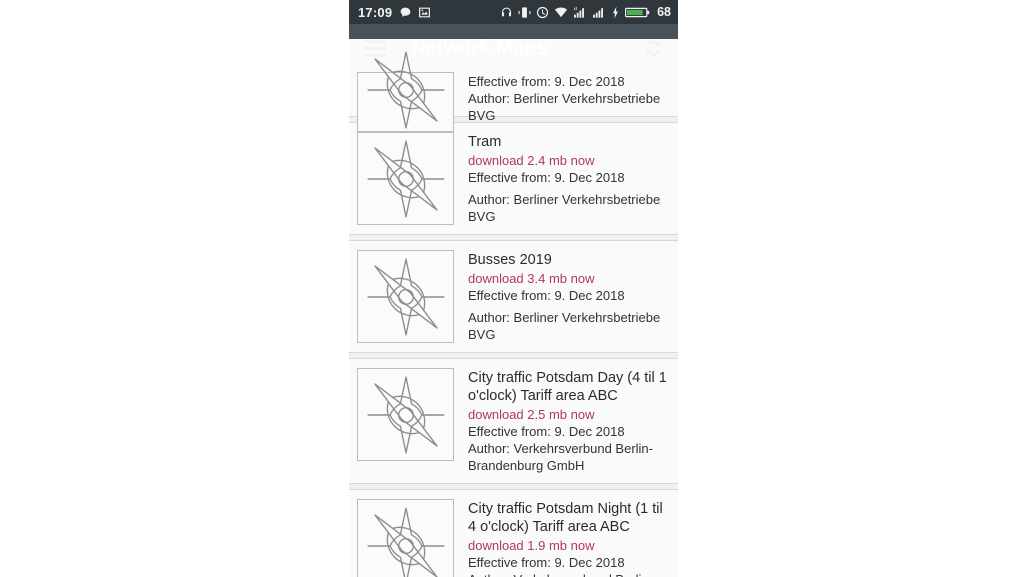  Describe the element at coordinates (598, 12) in the screenshot. I see `signal-sim2-icon` at that location.